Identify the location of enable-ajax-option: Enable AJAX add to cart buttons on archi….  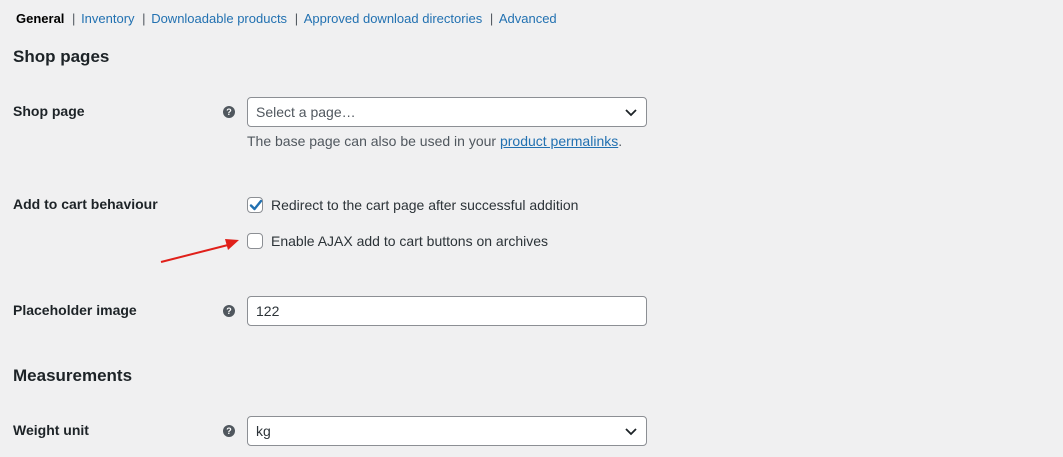
(397, 241).